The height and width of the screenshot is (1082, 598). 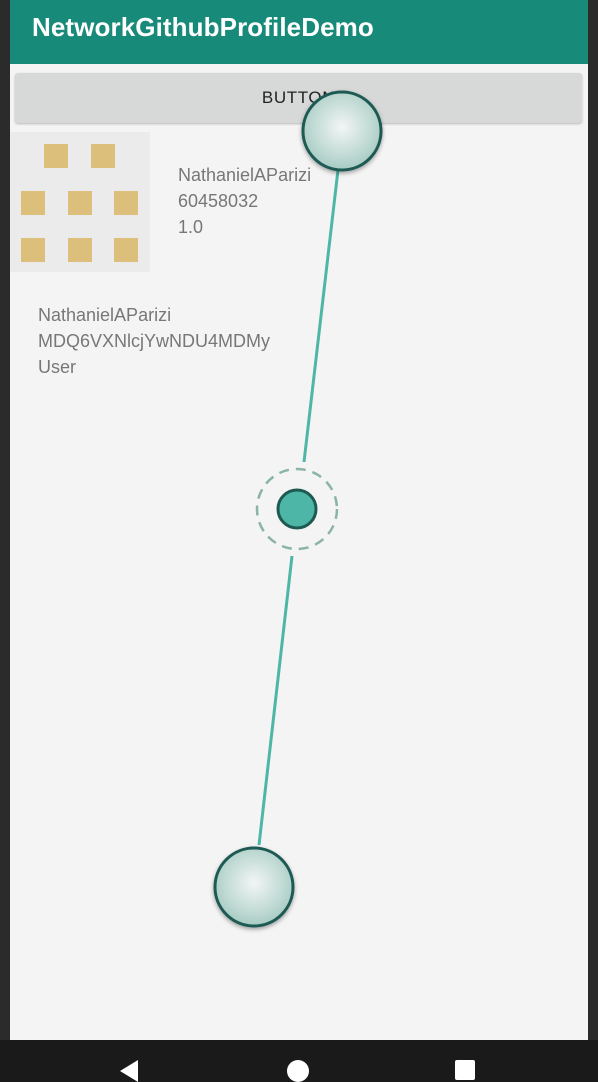 I want to click on gesture-midpoint-dot, so click(x=297, y=509).